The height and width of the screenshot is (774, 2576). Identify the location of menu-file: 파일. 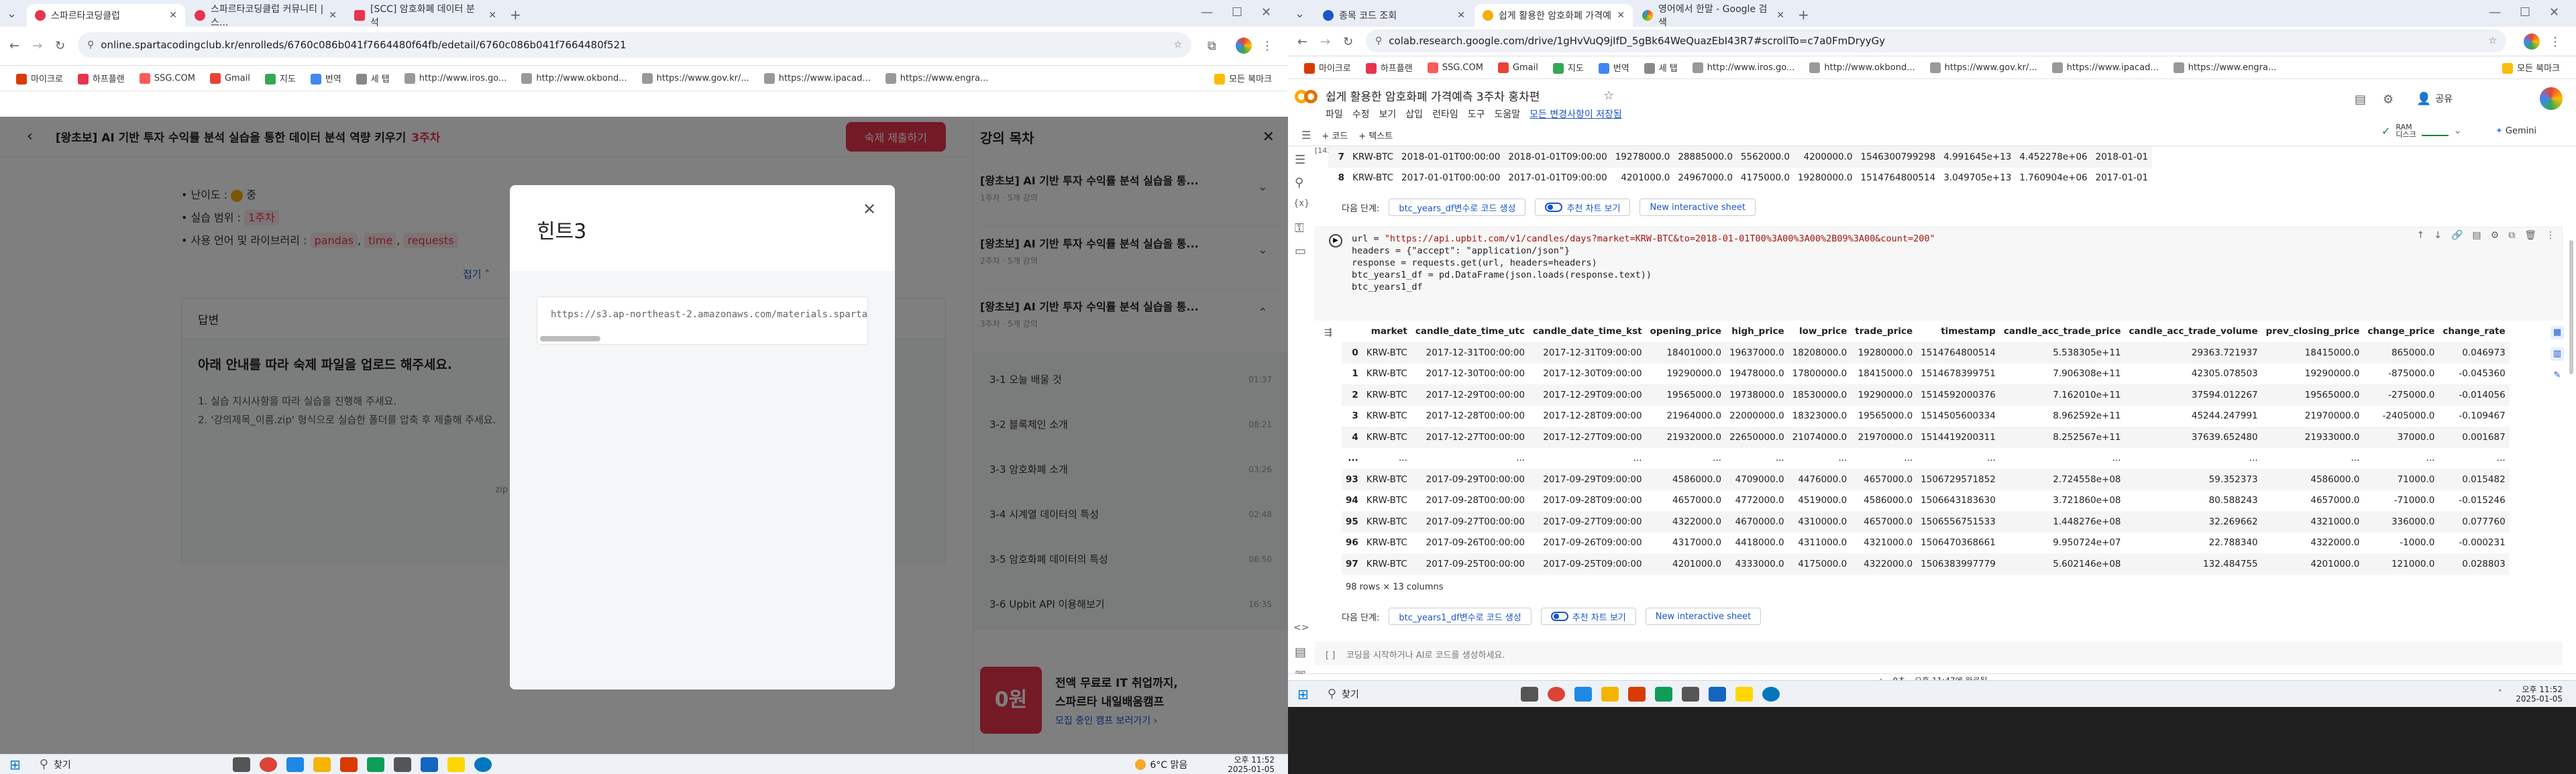
(1334, 114).